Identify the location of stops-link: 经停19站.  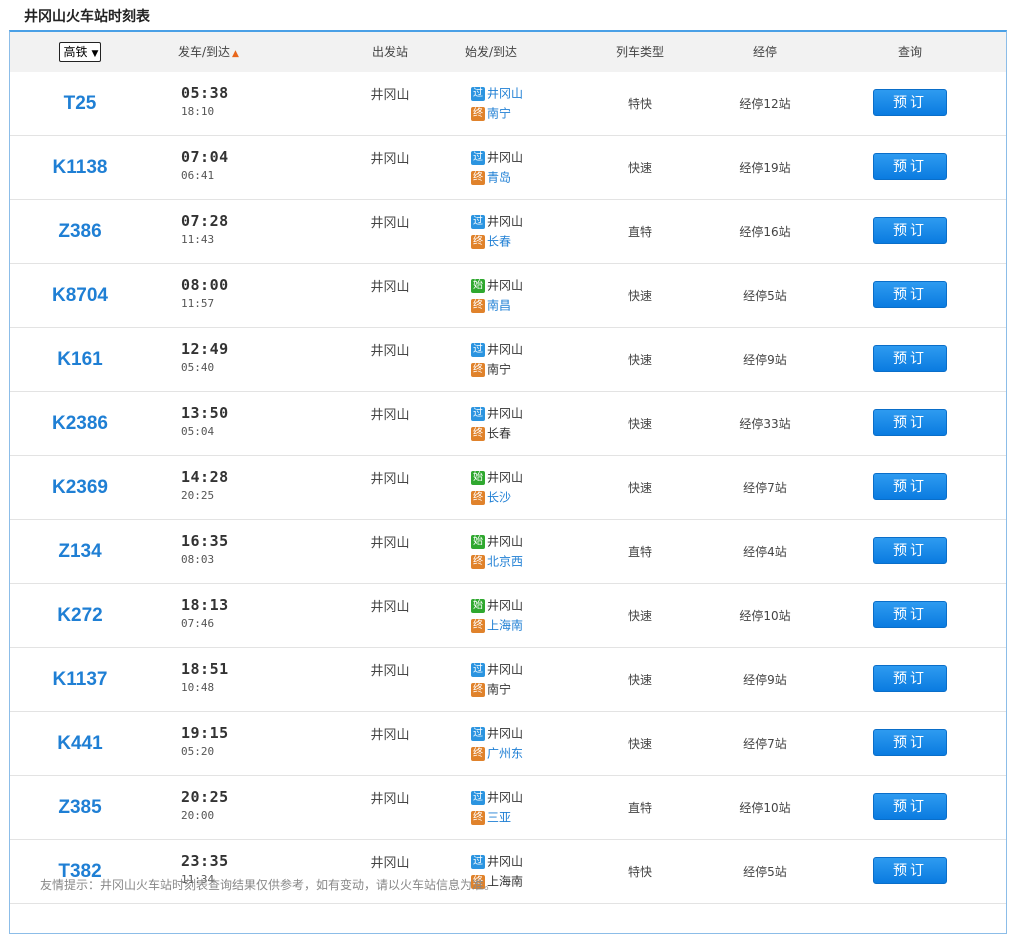
(765, 168).